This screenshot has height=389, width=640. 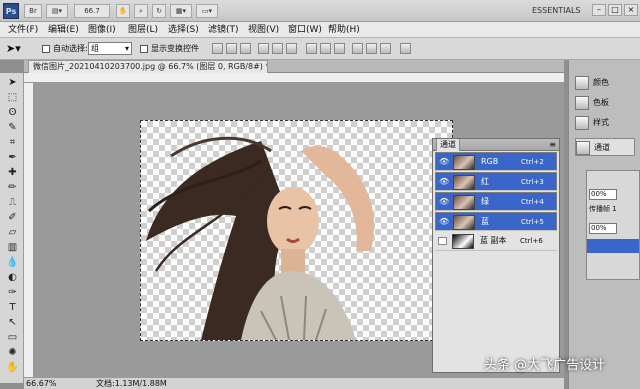 What do you see at coordinates (305, 30) in the screenshot?
I see `menu-window: 窗口(W)` at bounding box center [305, 30].